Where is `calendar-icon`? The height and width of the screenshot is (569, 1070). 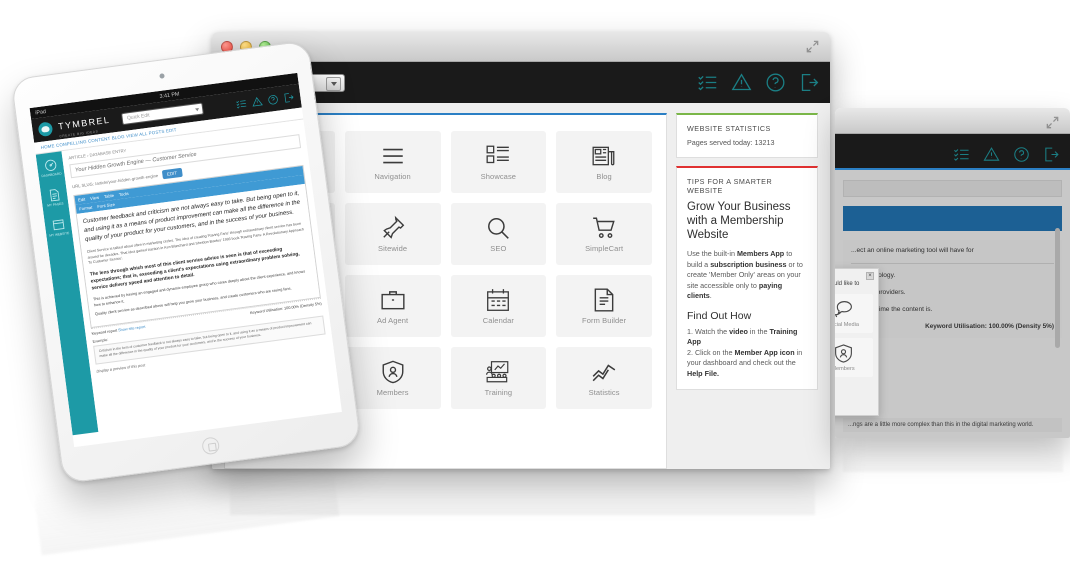
calendar-icon is located at coordinates (498, 300).